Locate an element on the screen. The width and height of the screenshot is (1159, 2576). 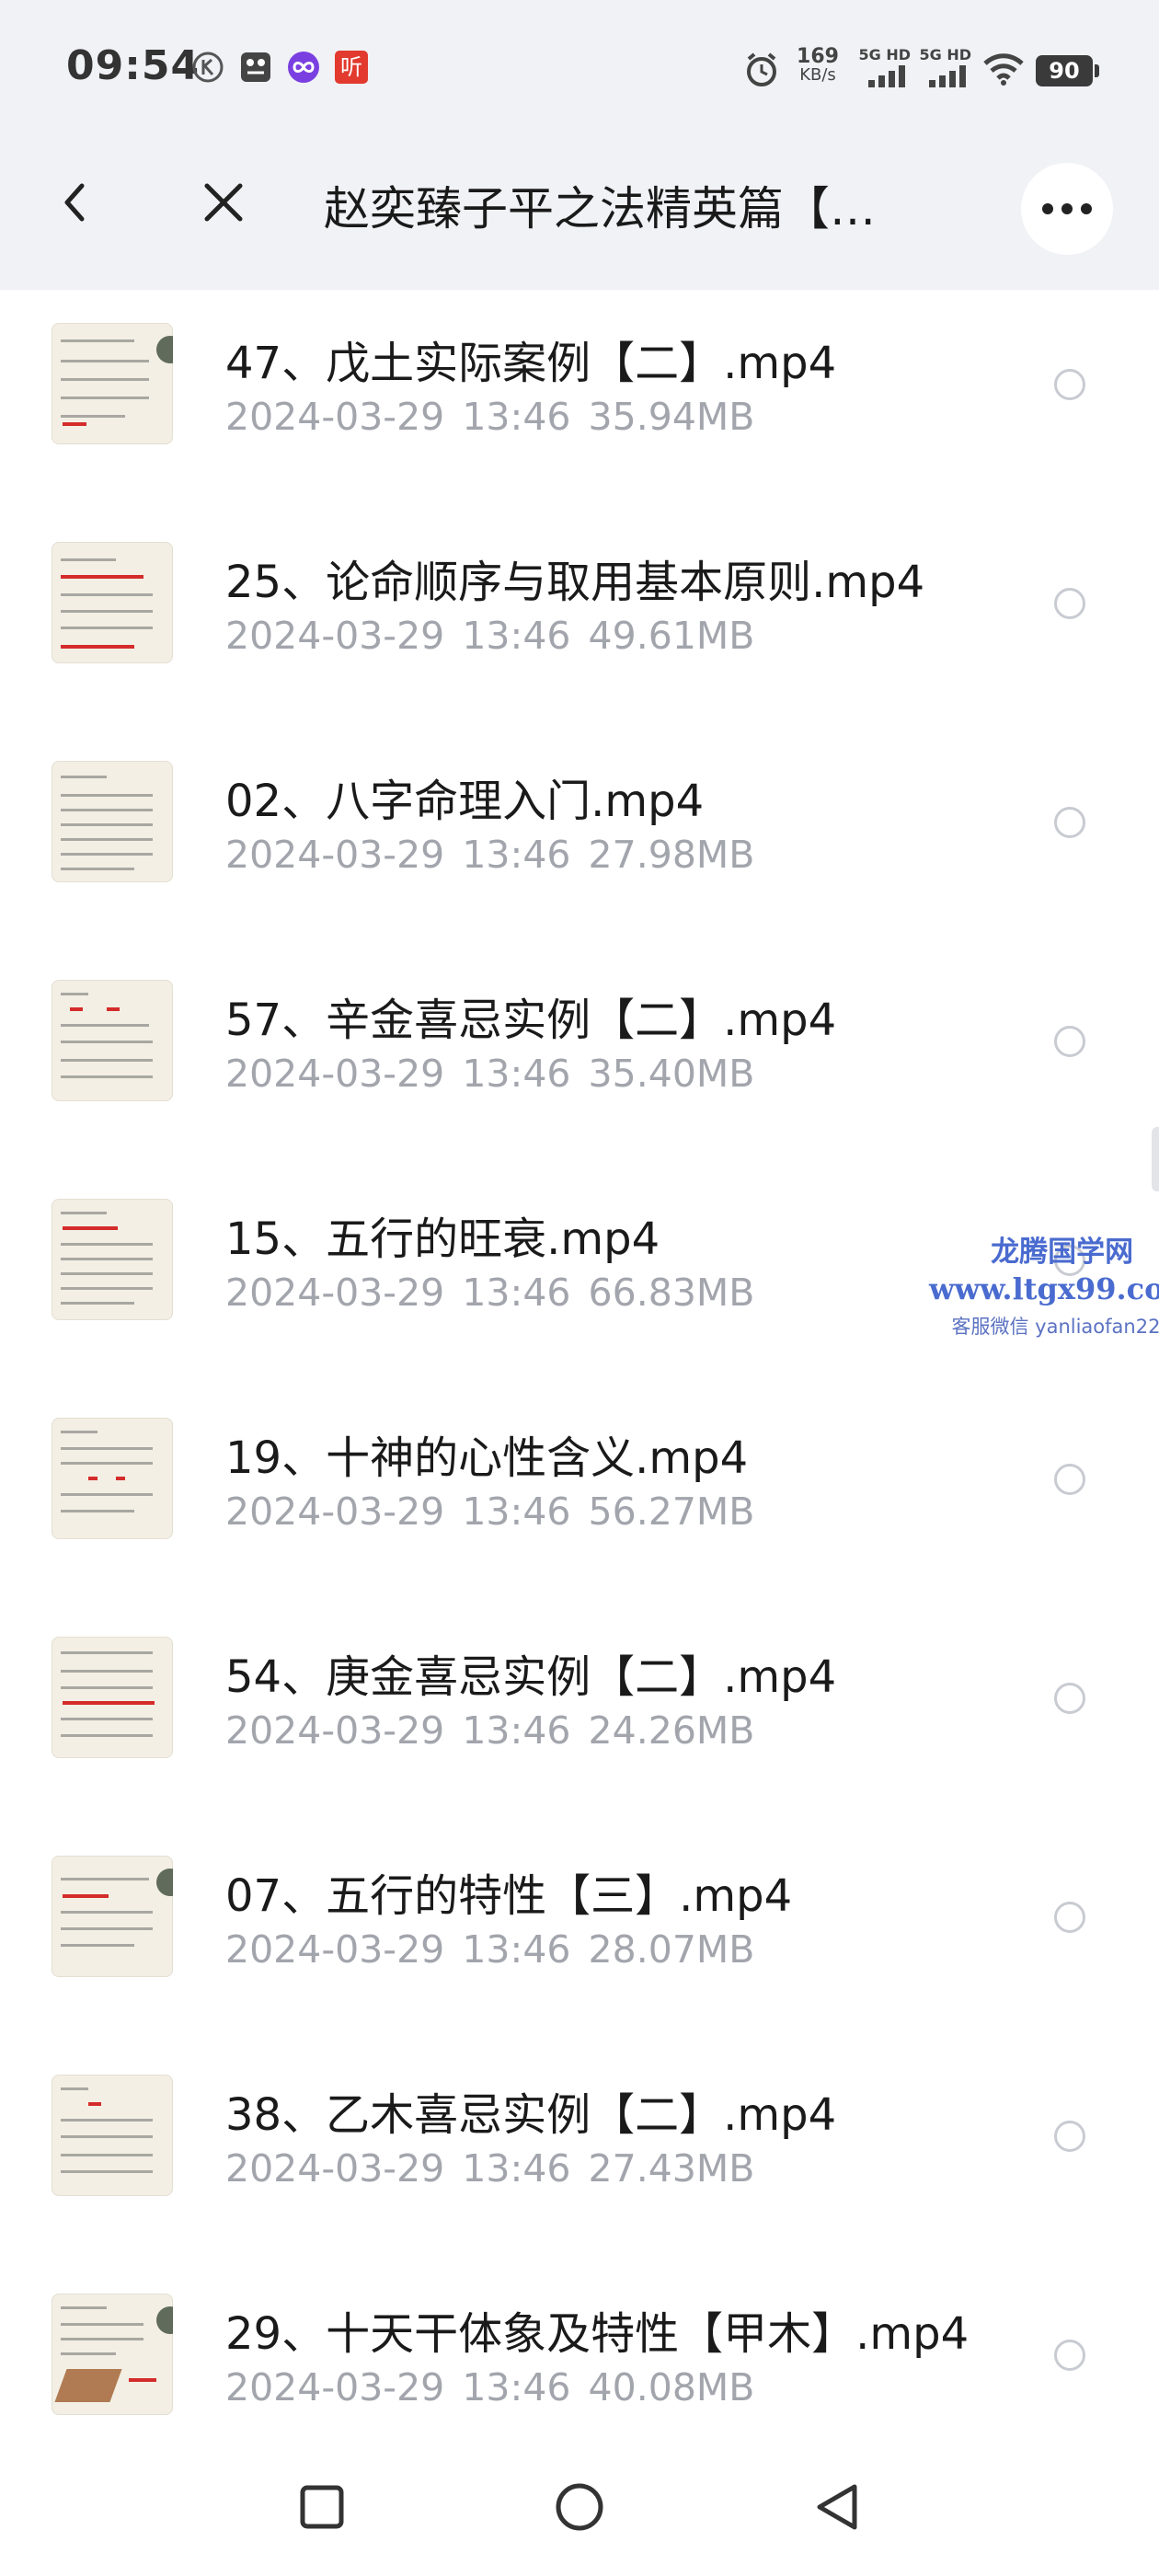
file-name: 19、十神的心性含义.mp4 is located at coordinates (487, 1458).